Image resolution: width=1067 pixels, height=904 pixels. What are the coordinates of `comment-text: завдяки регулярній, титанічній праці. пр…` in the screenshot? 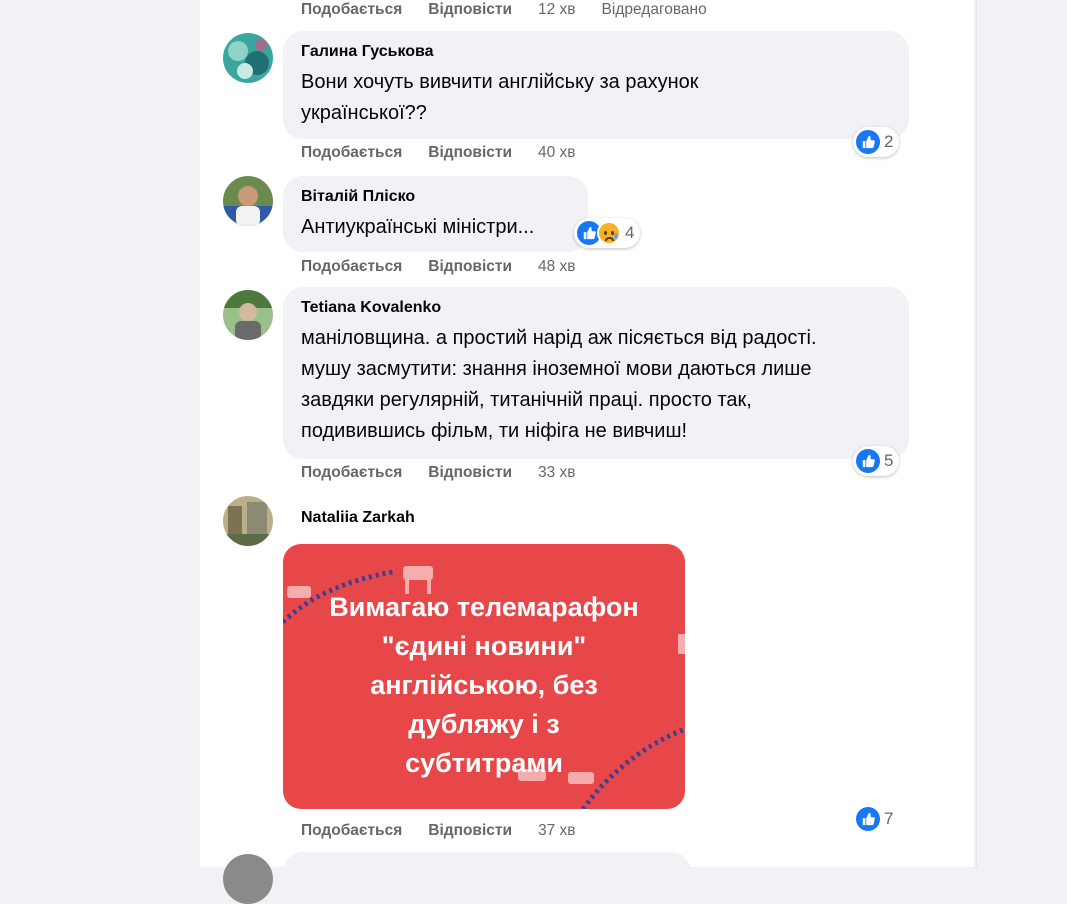 It's located at (526, 400).